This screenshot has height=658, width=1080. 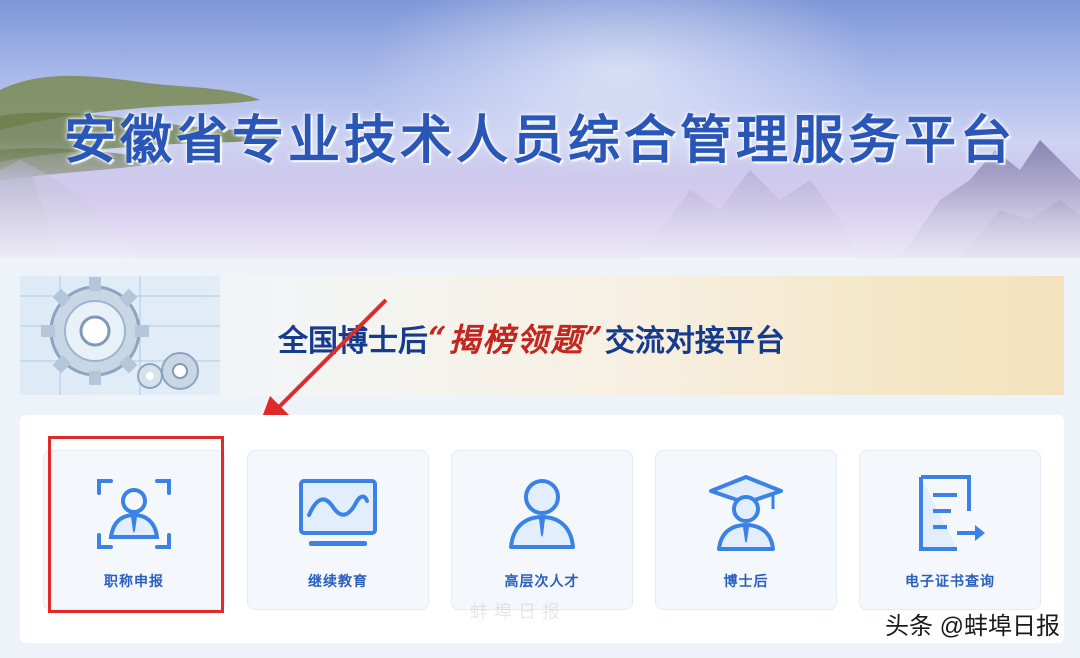 I want to click on service-card-high-level-talent: 高层次人才, so click(x=542, y=530).